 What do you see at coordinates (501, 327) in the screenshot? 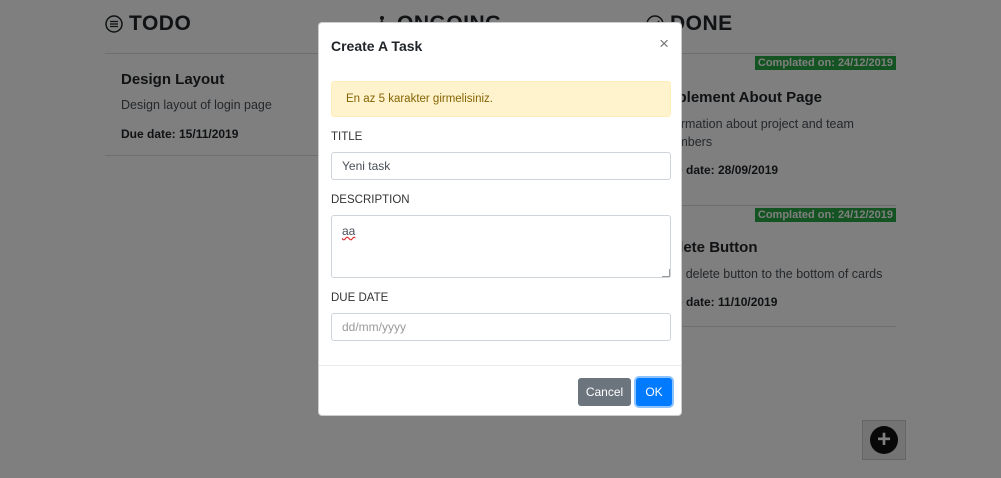
I see `due-date-input: dd/mm/yyyy` at bounding box center [501, 327].